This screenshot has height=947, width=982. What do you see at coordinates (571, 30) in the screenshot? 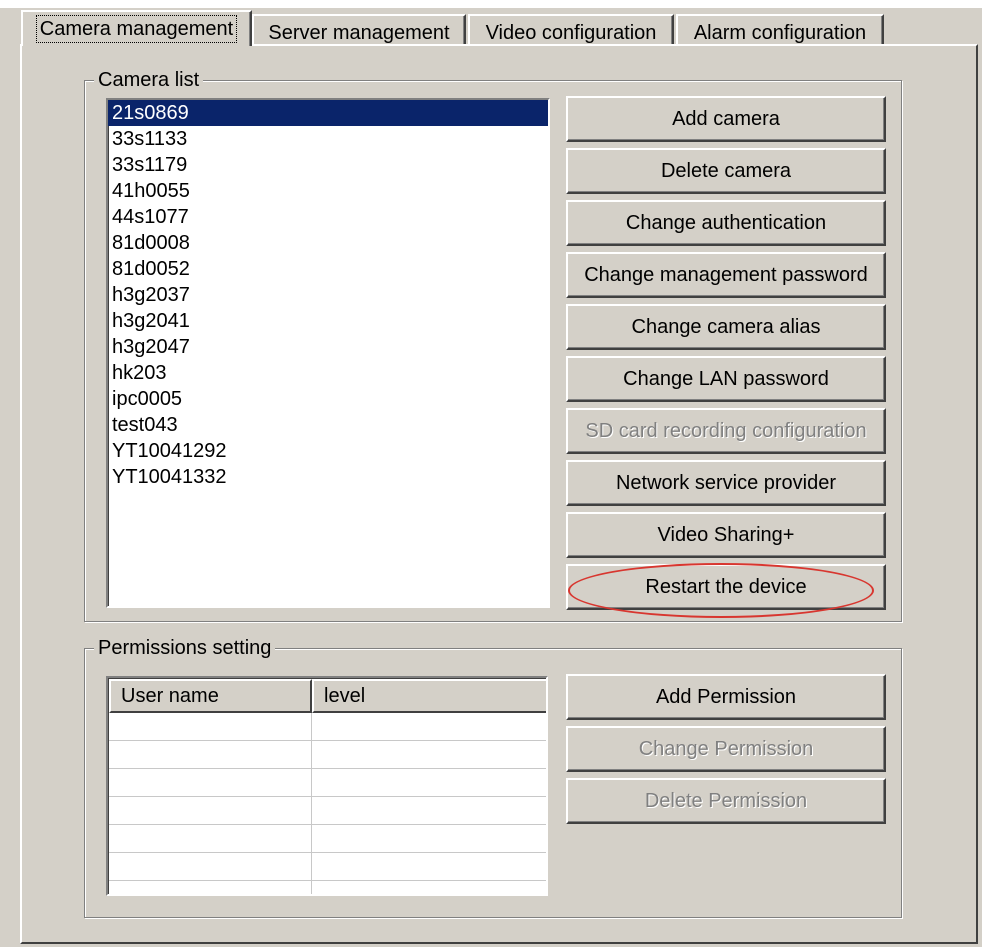
I see `tab-video-configuration: Video configuration` at bounding box center [571, 30].